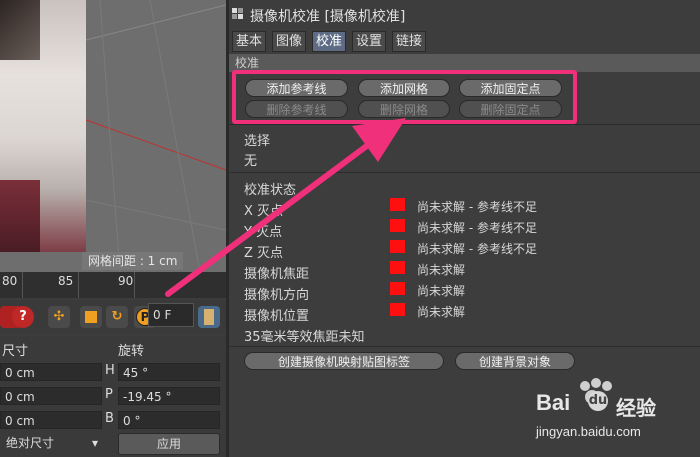 The height and width of the screenshot is (457, 700). Describe the element at coordinates (59, 317) in the screenshot. I see `move-icon: ✣` at that location.